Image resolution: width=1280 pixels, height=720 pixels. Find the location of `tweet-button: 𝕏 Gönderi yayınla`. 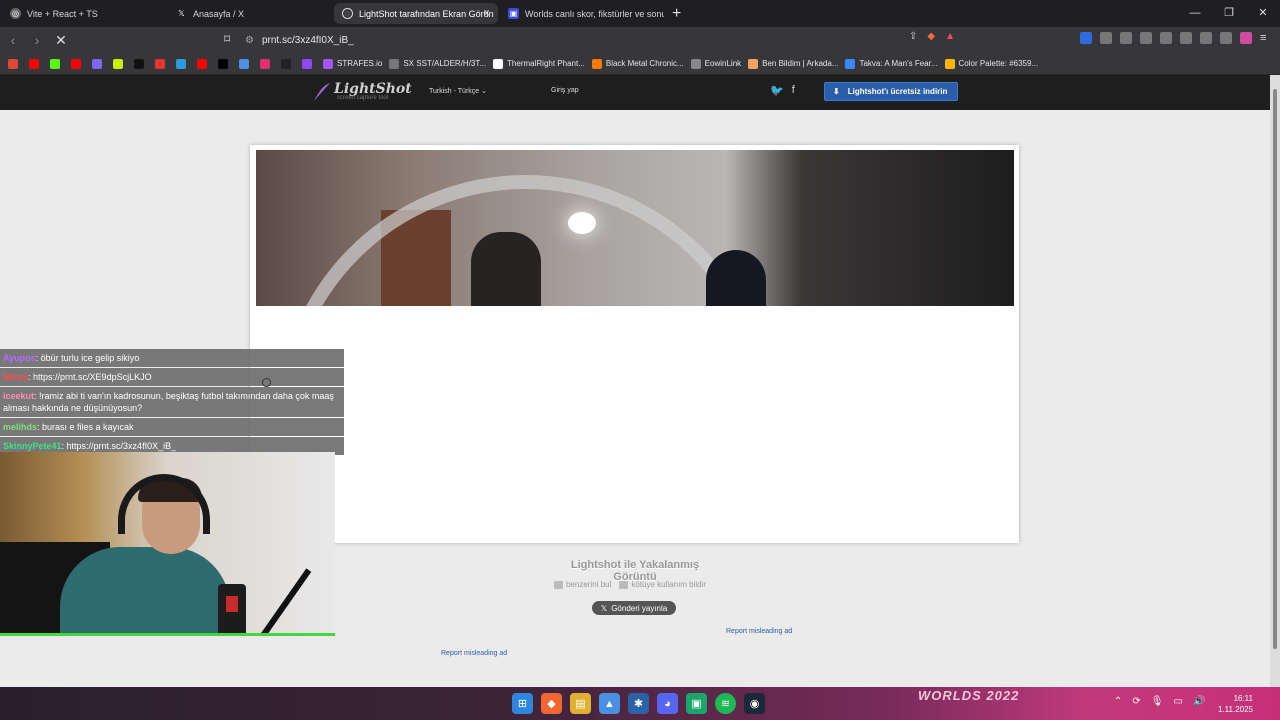

tweet-button: 𝕏 Gönderi yayınla is located at coordinates (634, 608).